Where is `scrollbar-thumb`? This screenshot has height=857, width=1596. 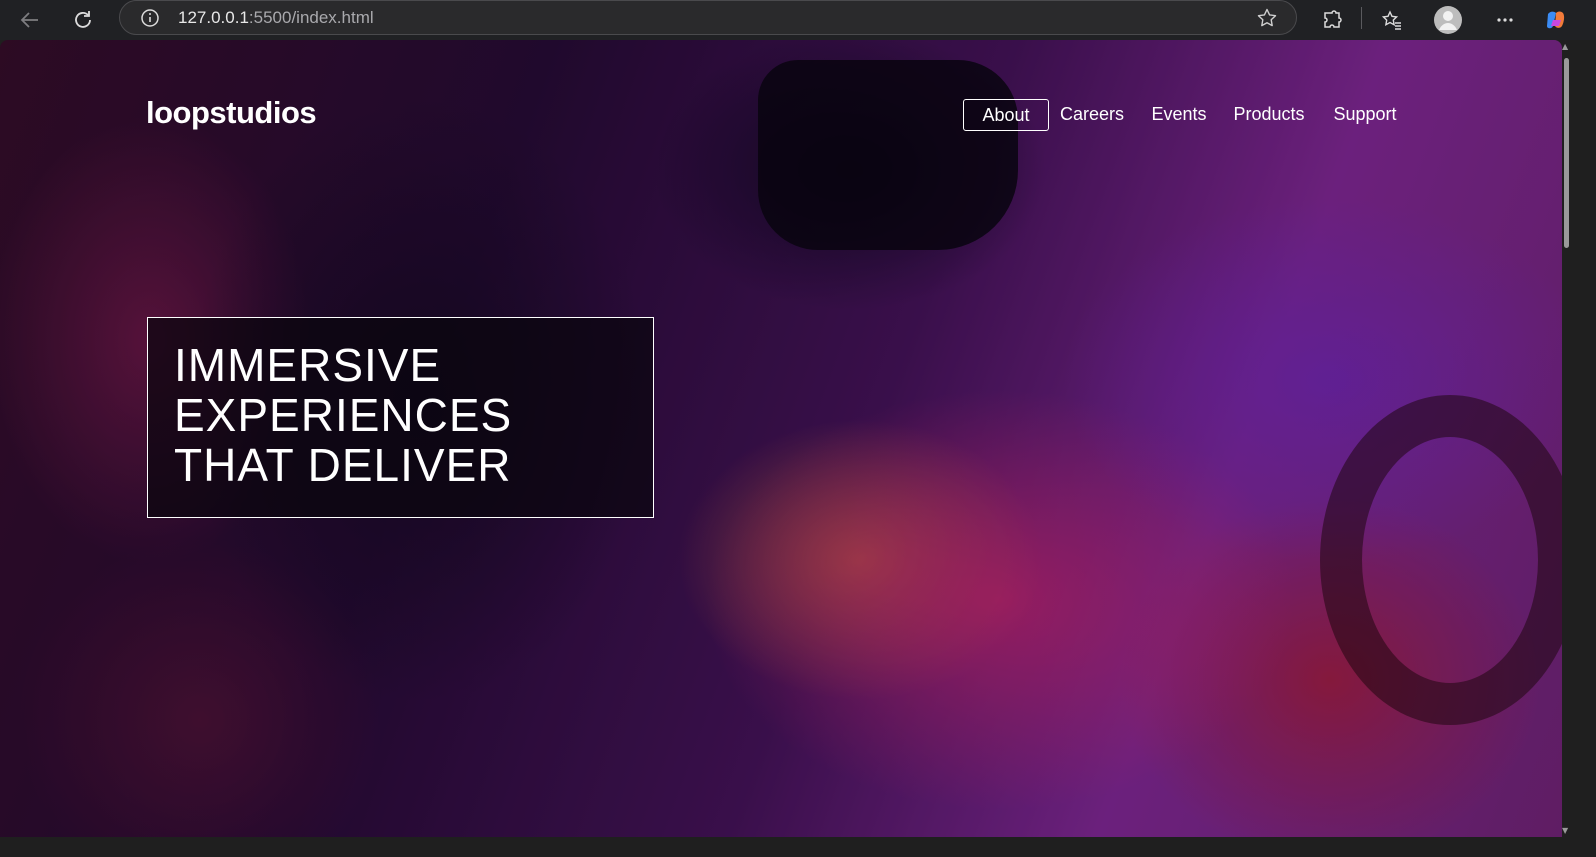
scrollbar-thumb is located at coordinates (1566, 153).